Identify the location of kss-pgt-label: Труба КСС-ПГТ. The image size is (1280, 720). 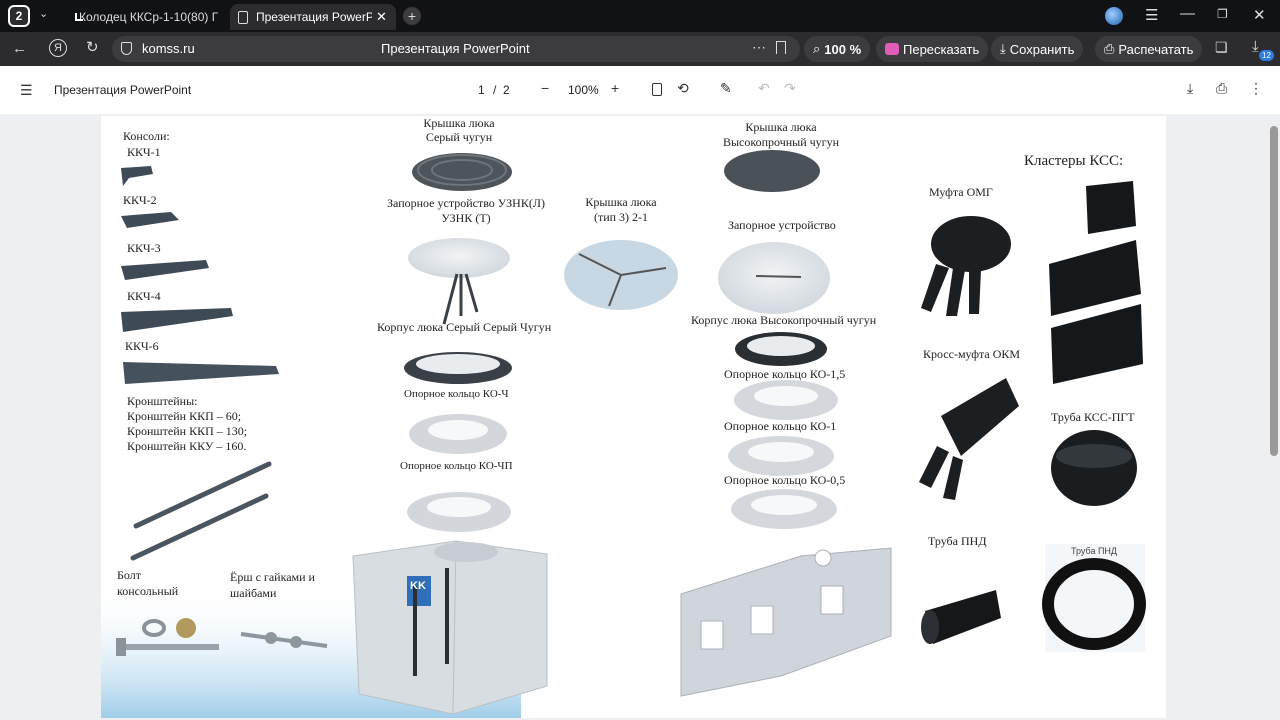
(1093, 417).